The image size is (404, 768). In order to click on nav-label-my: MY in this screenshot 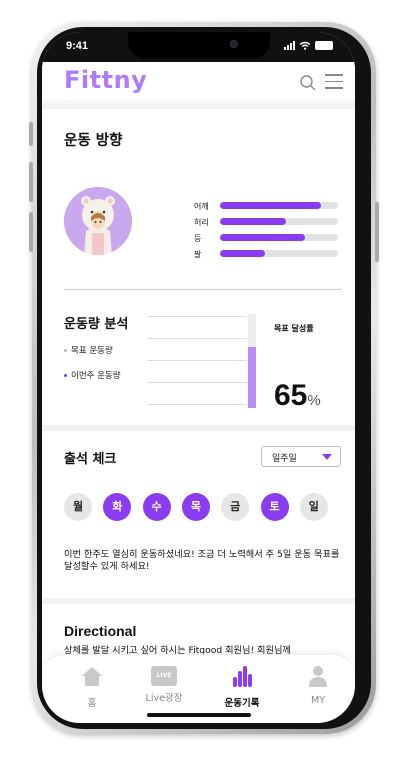, I will do `click(318, 700)`.